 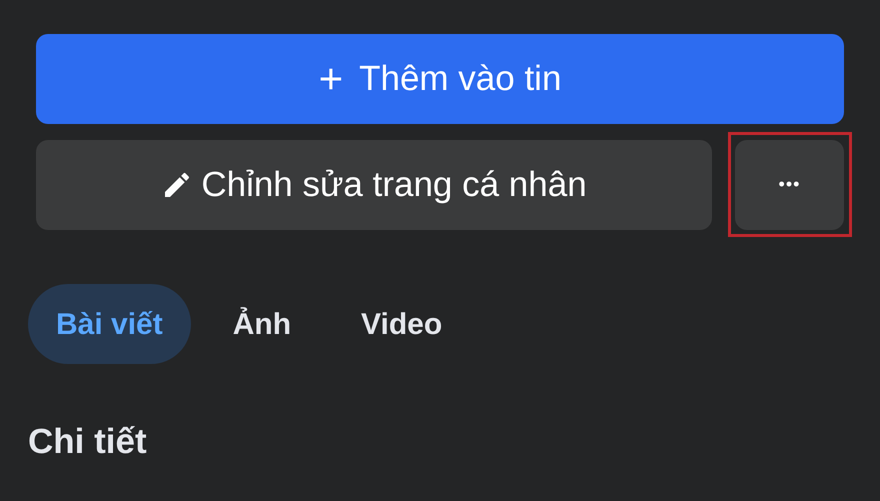 I want to click on tab: Video, so click(x=401, y=324).